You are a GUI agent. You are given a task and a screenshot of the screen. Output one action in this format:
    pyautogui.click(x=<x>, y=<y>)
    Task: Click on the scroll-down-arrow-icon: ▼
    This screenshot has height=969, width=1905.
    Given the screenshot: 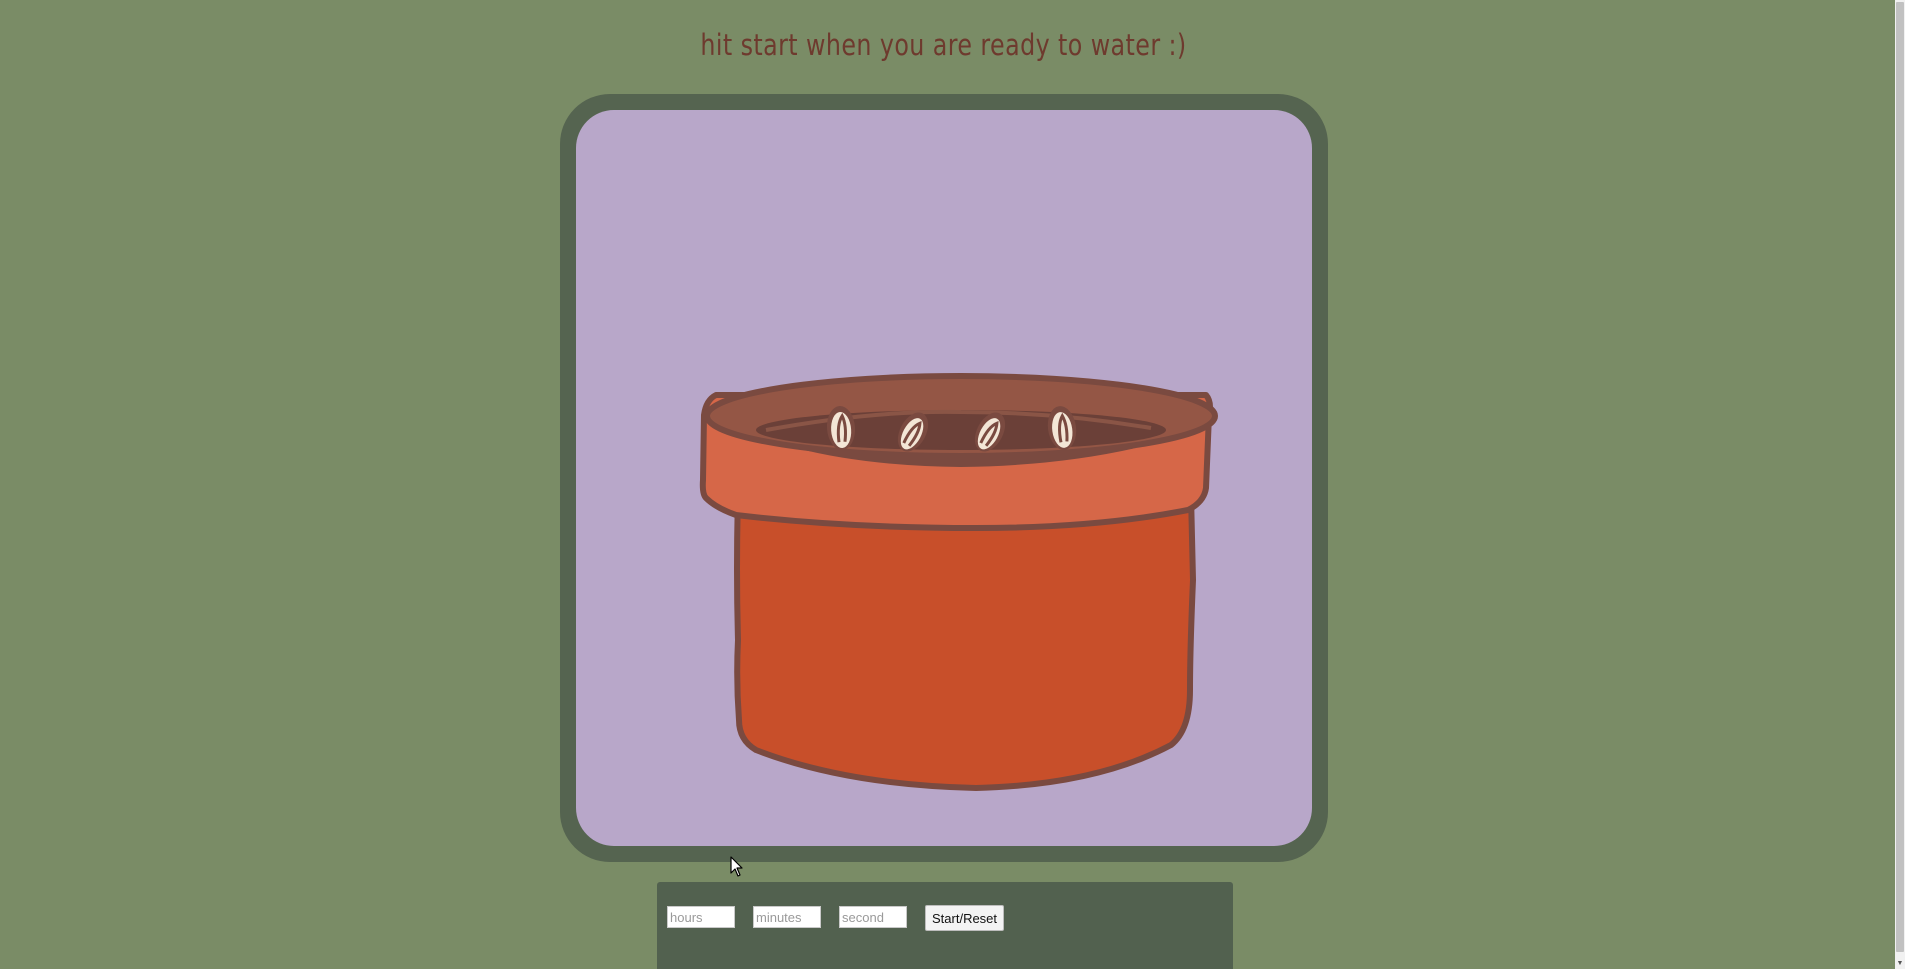 What is the action you would take?
    pyautogui.click(x=1900, y=964)
    